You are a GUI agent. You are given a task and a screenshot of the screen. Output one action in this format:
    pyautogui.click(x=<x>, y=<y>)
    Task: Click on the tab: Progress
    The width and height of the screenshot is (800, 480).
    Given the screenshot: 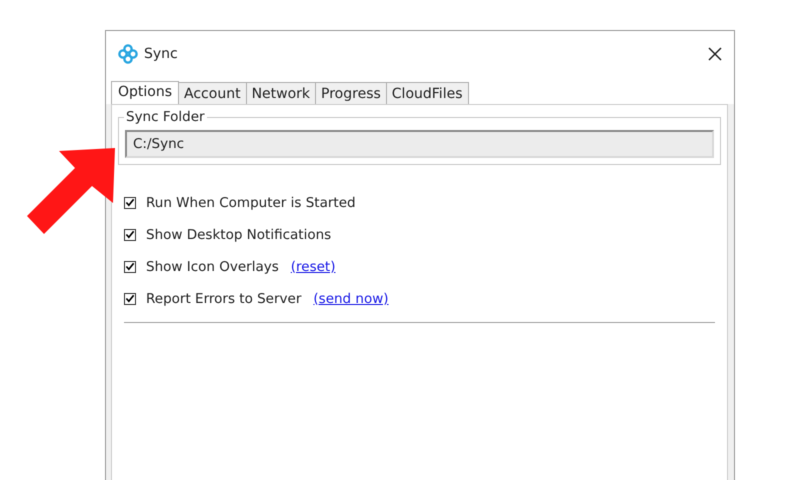 What is the action you would take?
    pyautogui.click(x=351, y=93)
    